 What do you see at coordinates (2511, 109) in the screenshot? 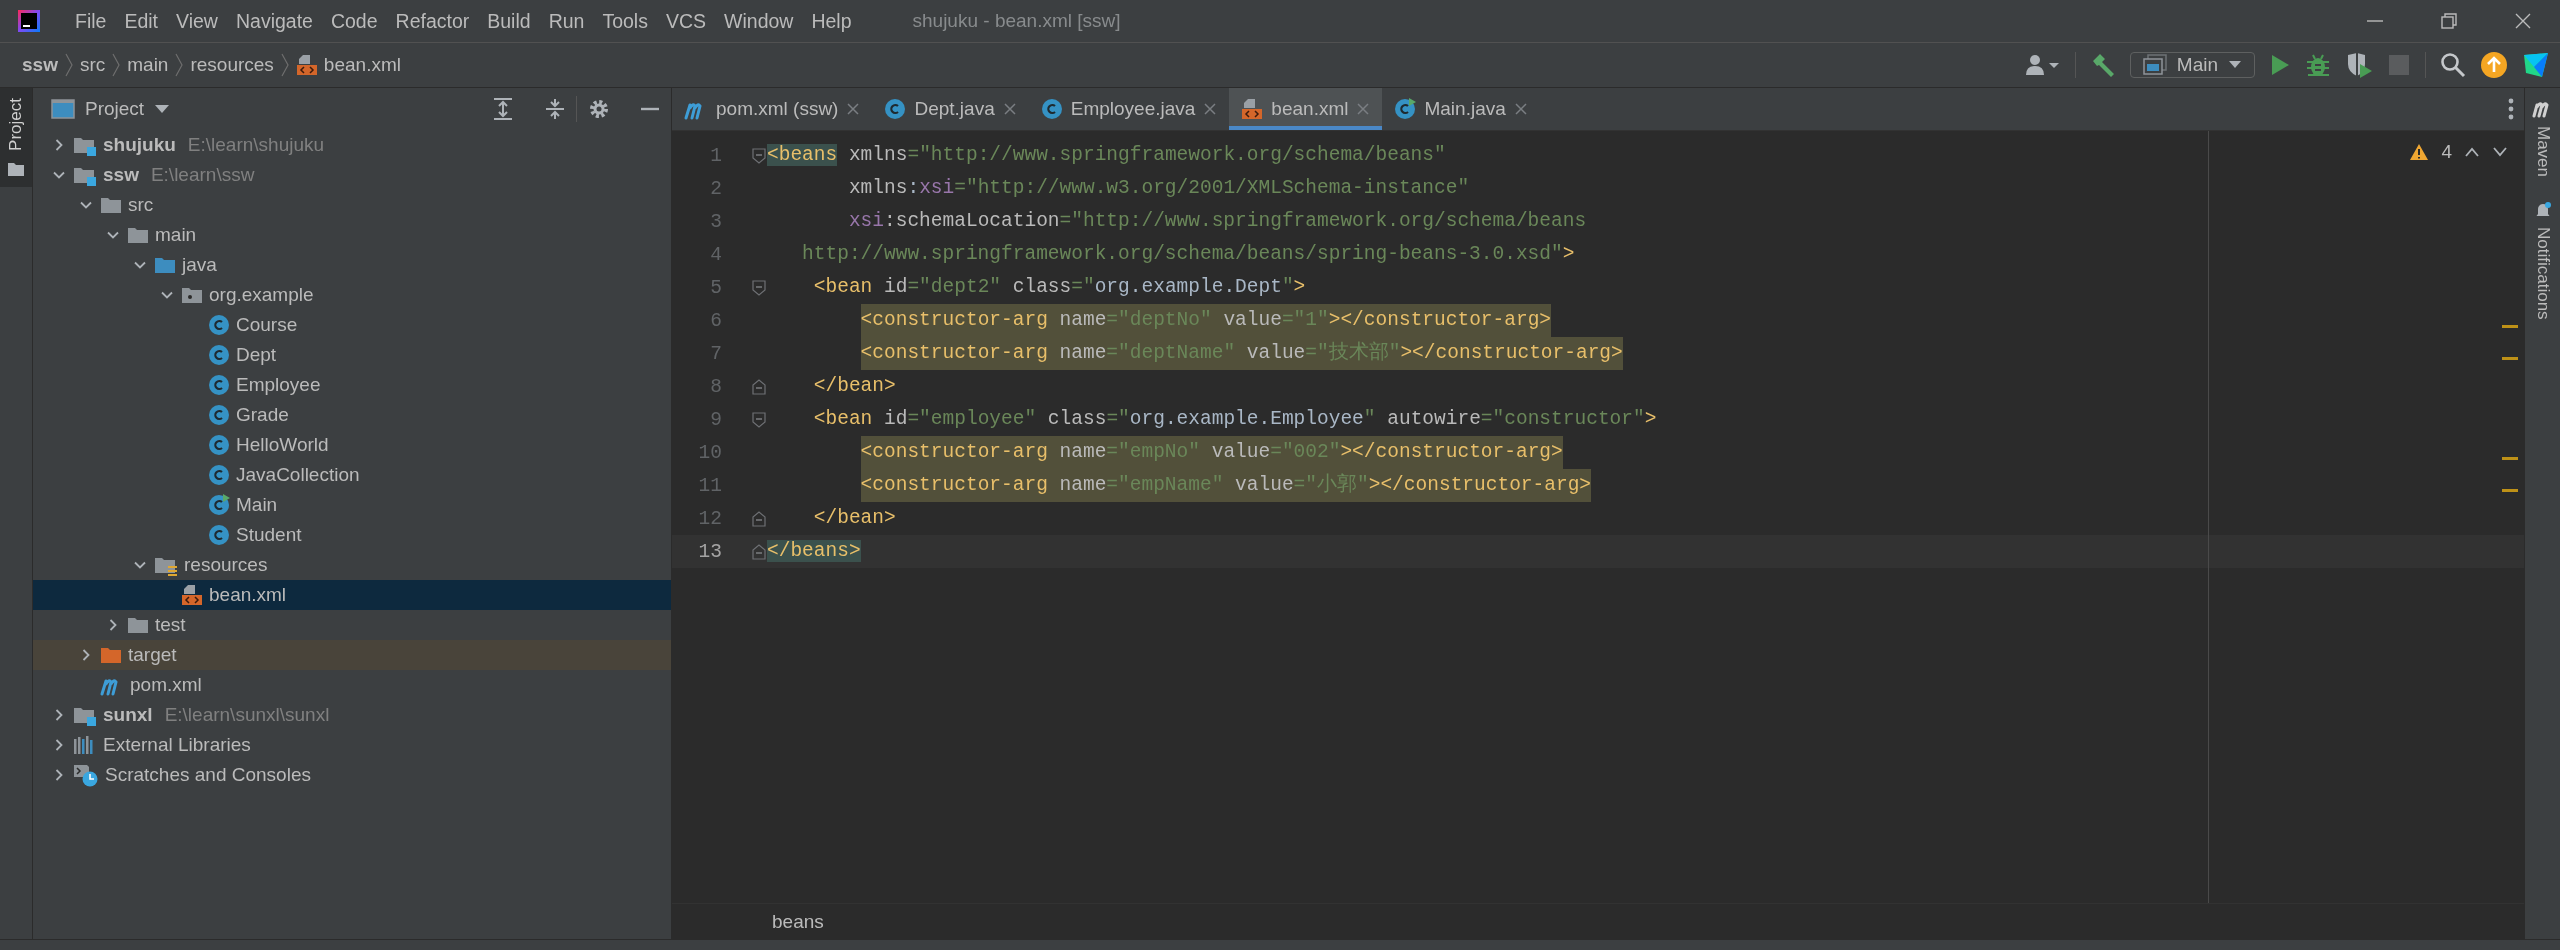
I see `more-icon` at bounding box center [2511, 109].